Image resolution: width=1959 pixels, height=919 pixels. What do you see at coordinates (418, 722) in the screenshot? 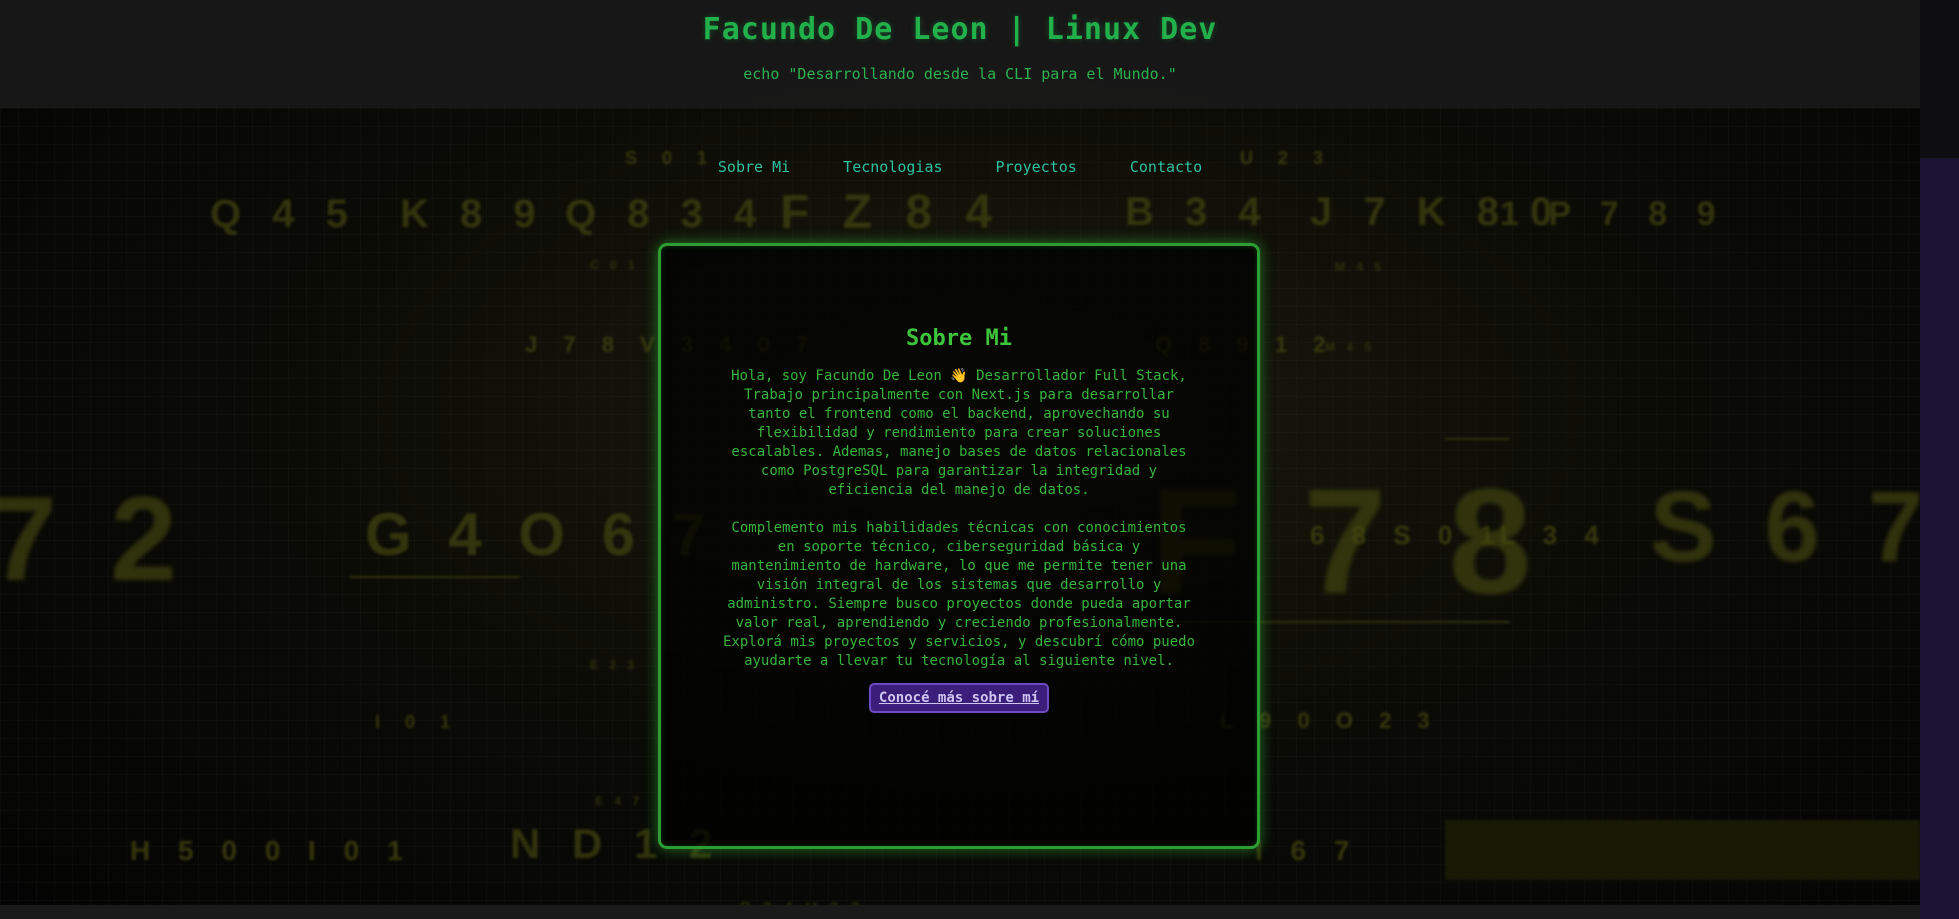
I see `background-glyph: I 0 1` at bounding box center [418, 722].